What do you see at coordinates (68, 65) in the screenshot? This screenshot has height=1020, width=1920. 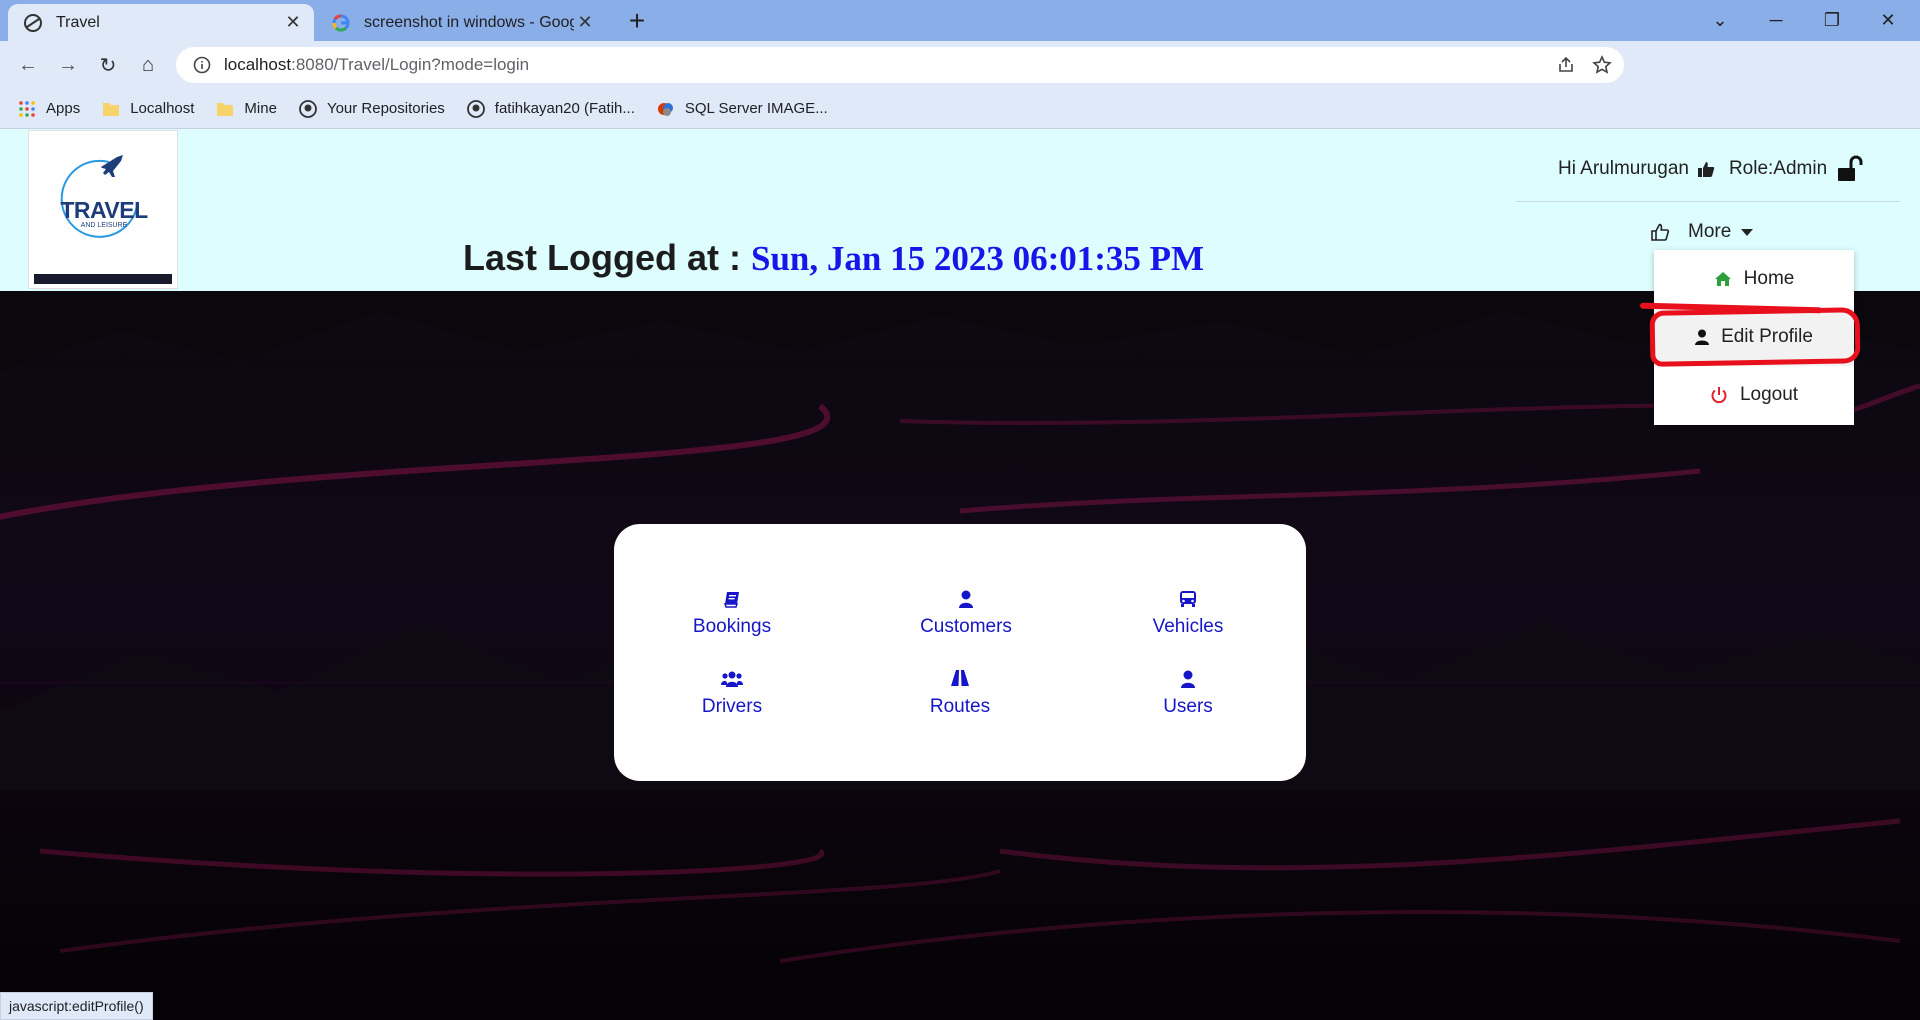 I see `forward-icon: →` at bounding box center [68, 65].